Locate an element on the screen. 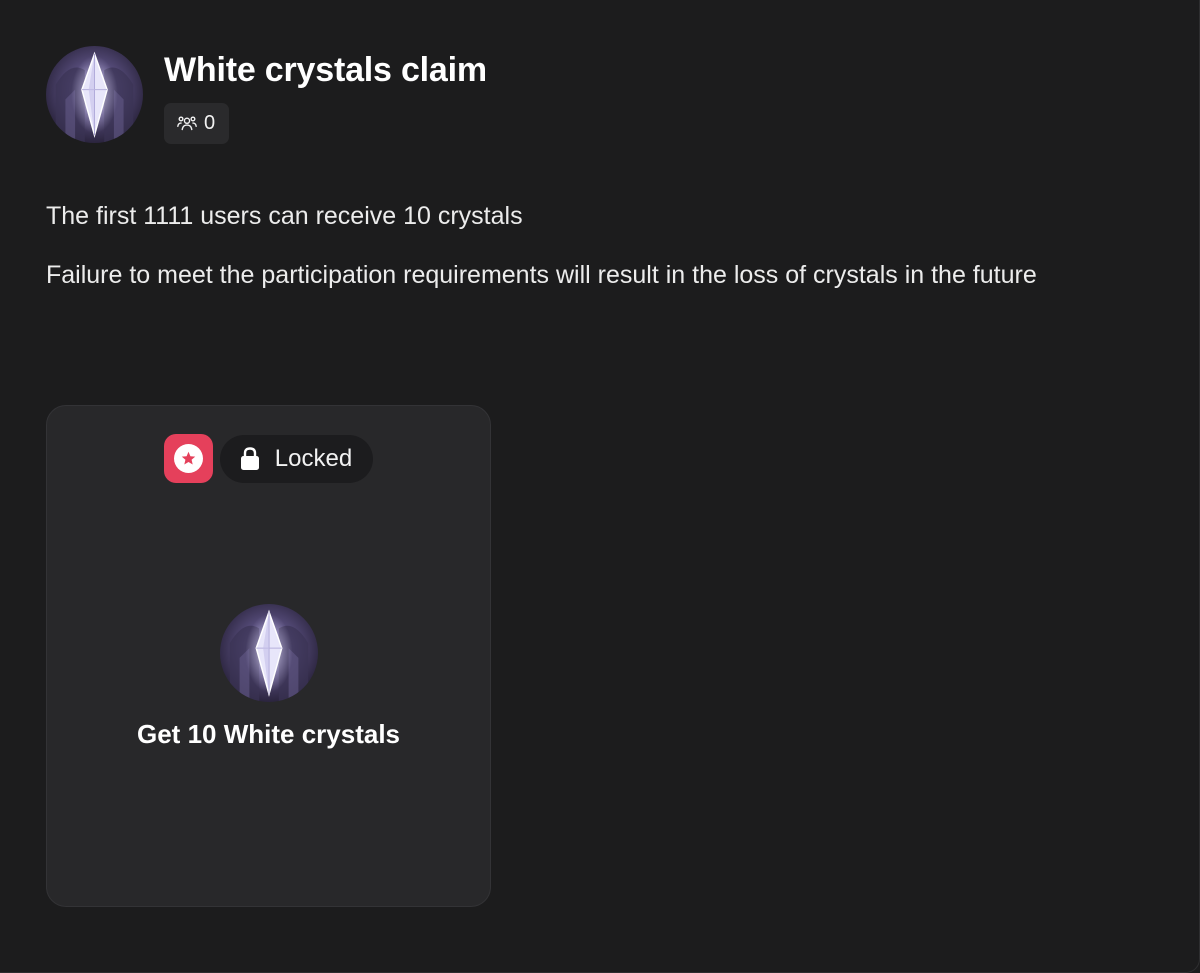 Image resolution: width=1200 pixels, height=973 pixels. locked-badge: Locked is located at coordinates (296, 458).